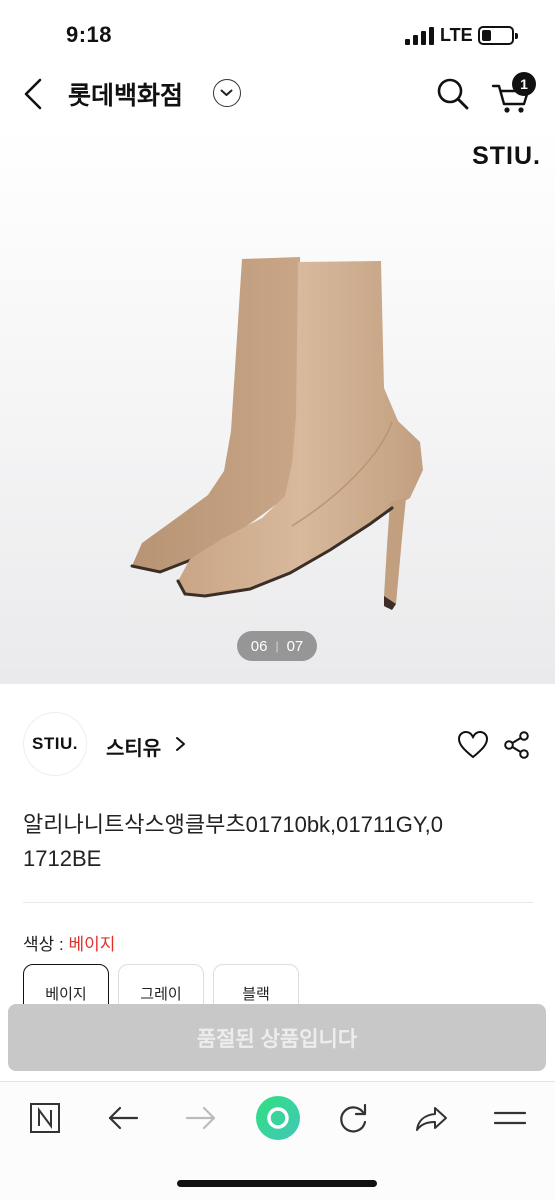 The width and height of the screenshot is (555, 1200). I want to click on option-label: 색상 : 베이지, so click(69, 942).